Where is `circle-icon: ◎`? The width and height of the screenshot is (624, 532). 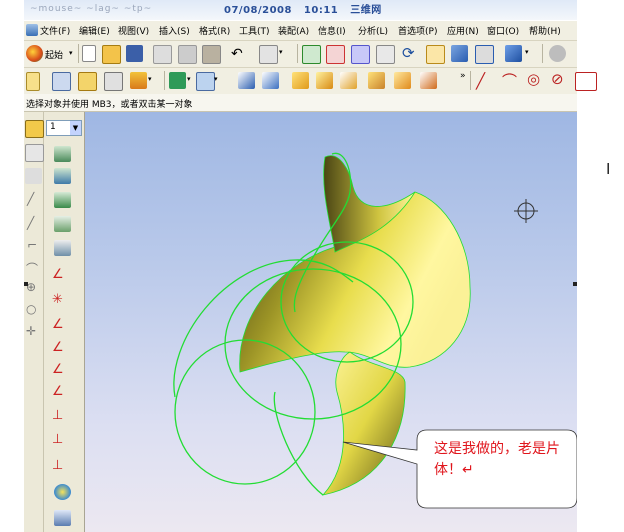
circle-icon: ◎ is located at coordinates (533, 79).